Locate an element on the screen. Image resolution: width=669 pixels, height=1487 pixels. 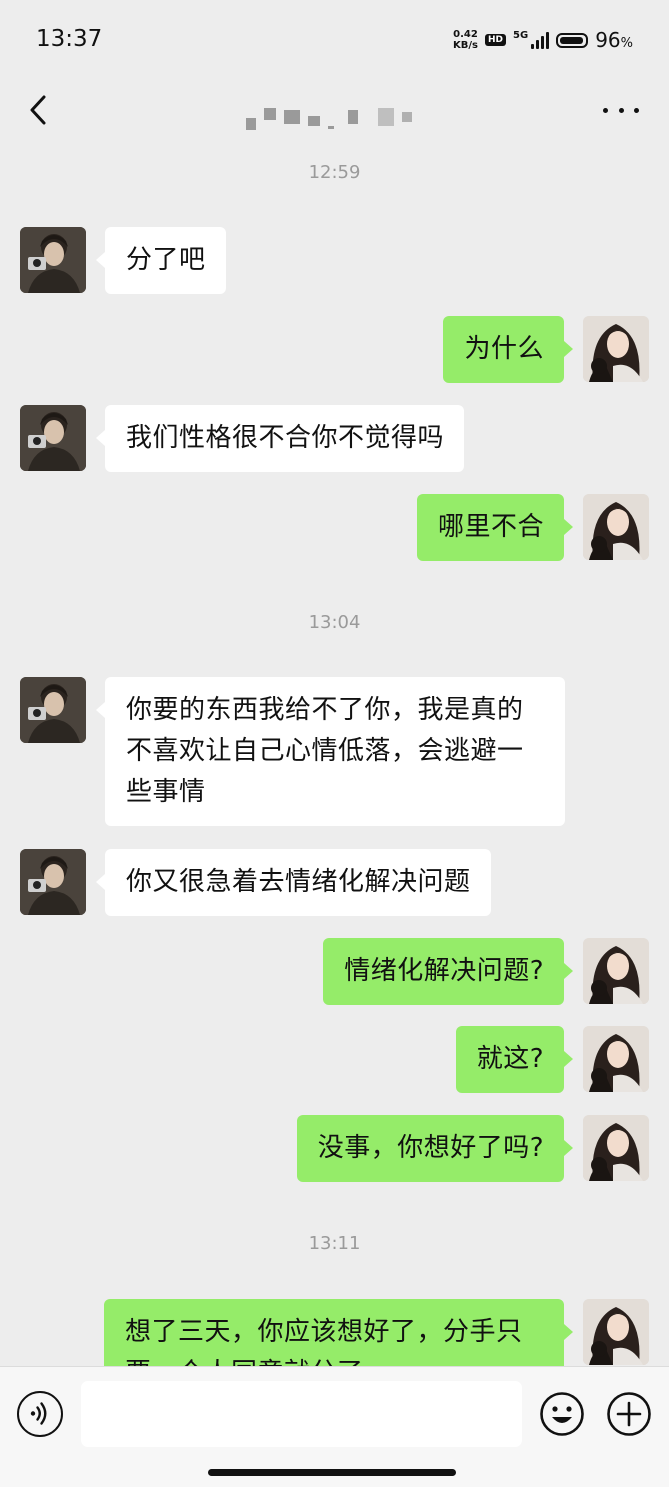
network-type: 5G is located at coordinates (521, 35).